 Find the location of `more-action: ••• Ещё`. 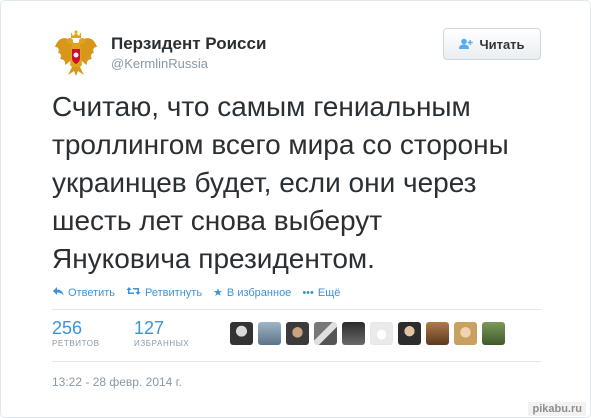

more-action: ••• Ещё is located at coordinates (321, 292).